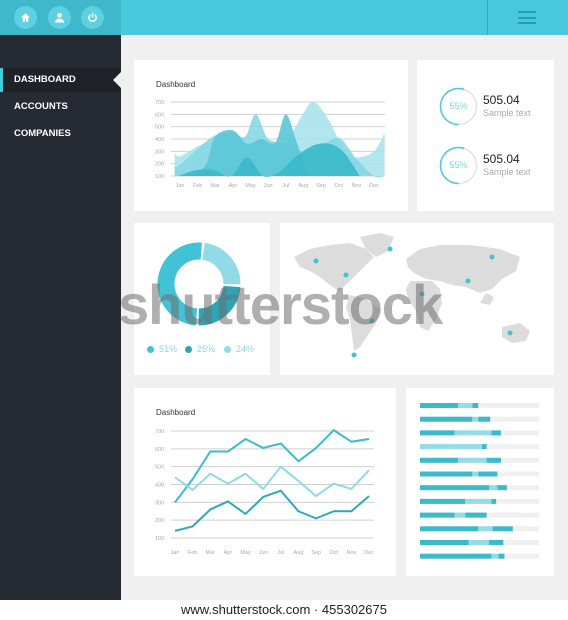  I want to click on stacked-bar-chart, so click(479, 481).